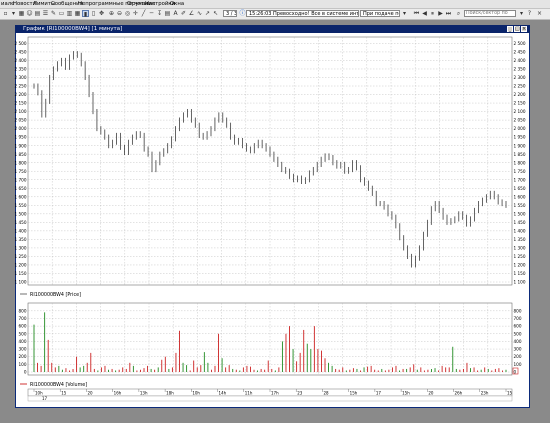 The height and width of the screenshot is (423, 550). I want to click on volume-tick-label-left: 700, so click(23, 318).